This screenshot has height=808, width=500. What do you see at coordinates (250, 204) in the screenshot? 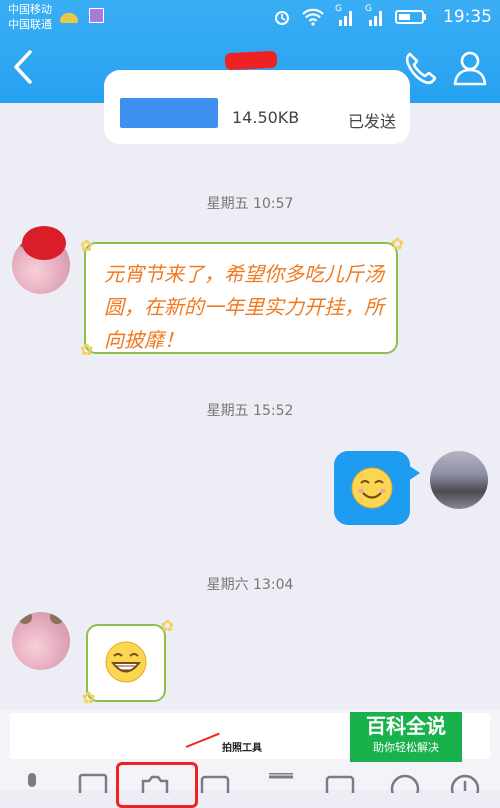
I see `time-separator: 星期五 10:57` at bounding box center [250, 204].